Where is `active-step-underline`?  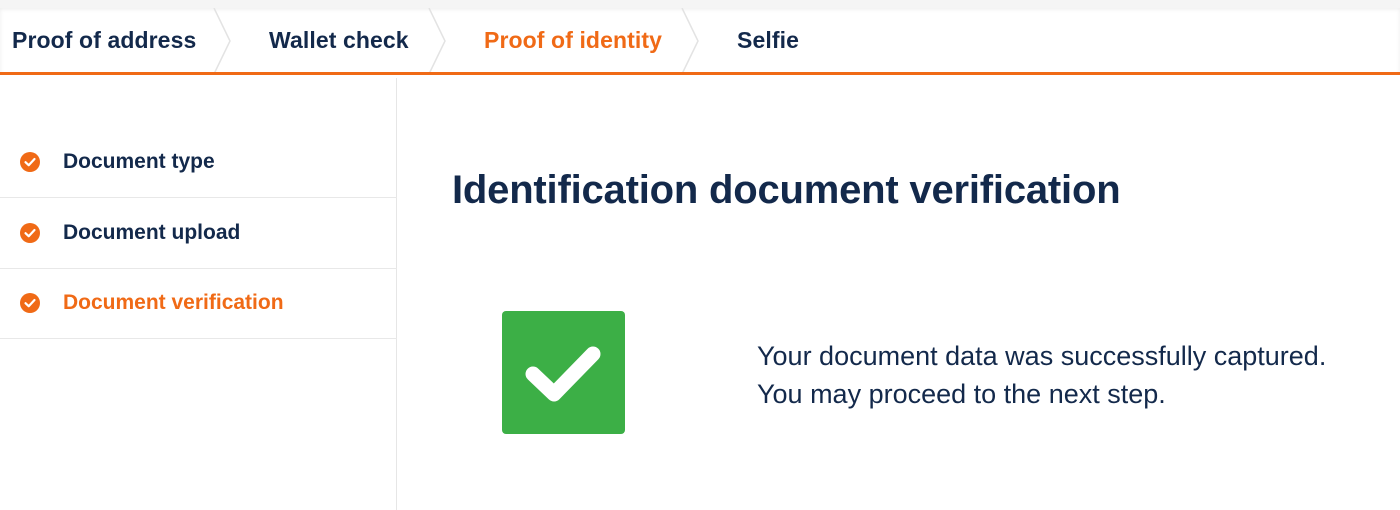 active-step-underline is located at coordinates (700, 73).